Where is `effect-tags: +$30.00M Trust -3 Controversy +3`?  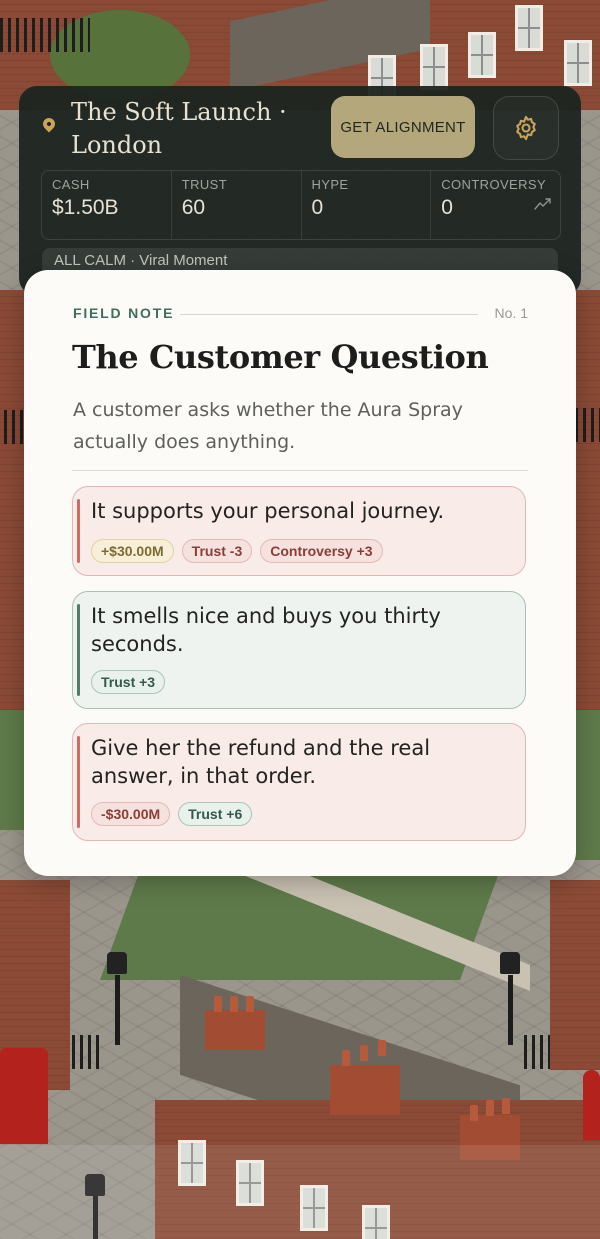 effect-tags: +$30.00M Trust -3 Controversy +3 is located at coordinates (237, 551).